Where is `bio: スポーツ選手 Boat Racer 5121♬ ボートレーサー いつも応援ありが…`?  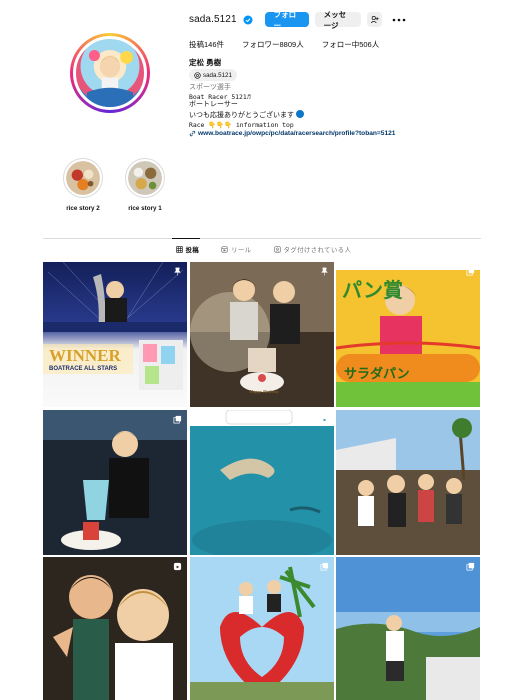 bio: スポーツ選手 Boat Racer 5121♬ ボートレーサー いつも応援ありが… is located at coordinates (292, 111).